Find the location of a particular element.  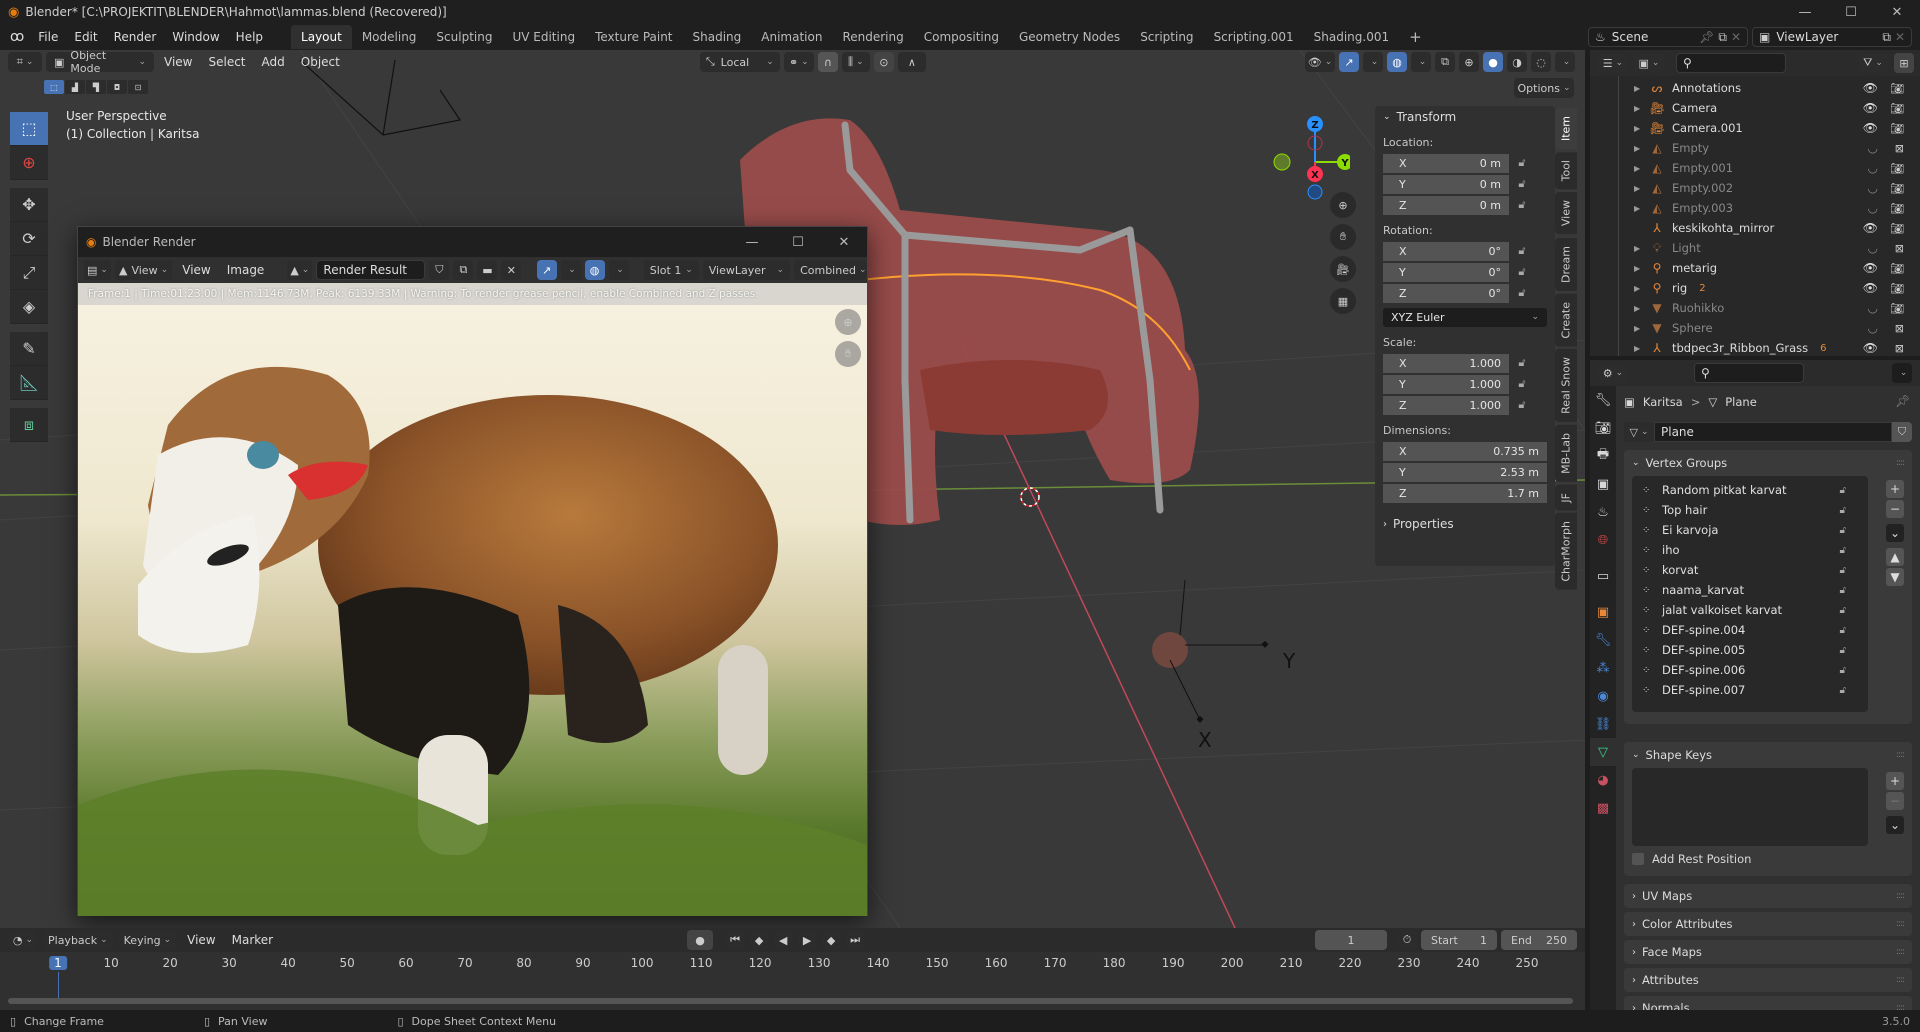

render-disabled-icon: ⊠ is located at coordinates (1899, 348).